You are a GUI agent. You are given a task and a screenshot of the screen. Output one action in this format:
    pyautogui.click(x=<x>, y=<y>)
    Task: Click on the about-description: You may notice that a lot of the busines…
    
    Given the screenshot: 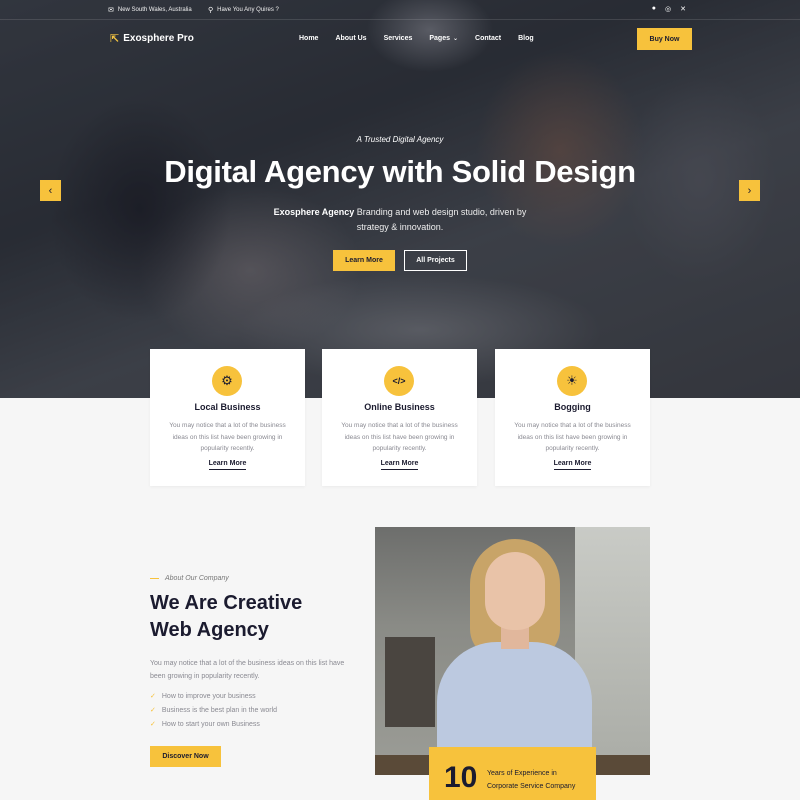 What is the action you would take?
    pyautogui.click(x=247, y=670)
    